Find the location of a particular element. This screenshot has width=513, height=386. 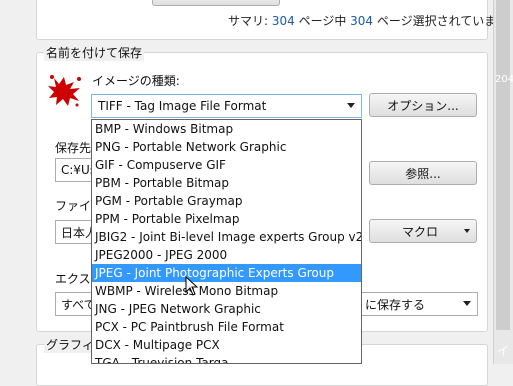

export-select-right: に保存する is located at coordinates (419, 304).